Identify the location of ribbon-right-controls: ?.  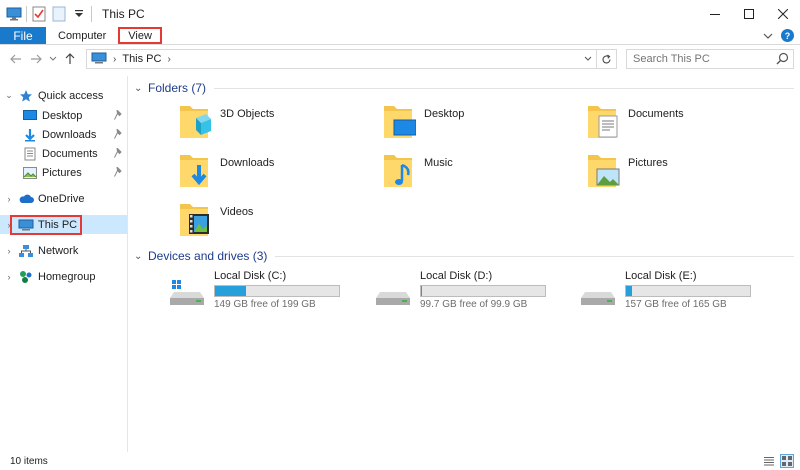
(781, 35).